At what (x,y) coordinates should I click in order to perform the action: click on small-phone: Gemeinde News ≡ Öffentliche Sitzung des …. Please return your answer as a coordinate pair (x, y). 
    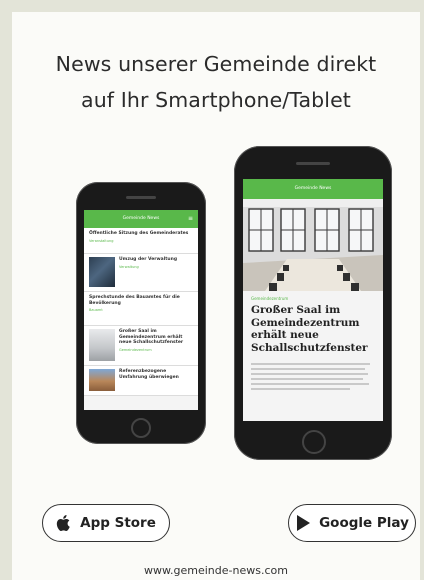
    Looking at the image, I should click on (141, 313).